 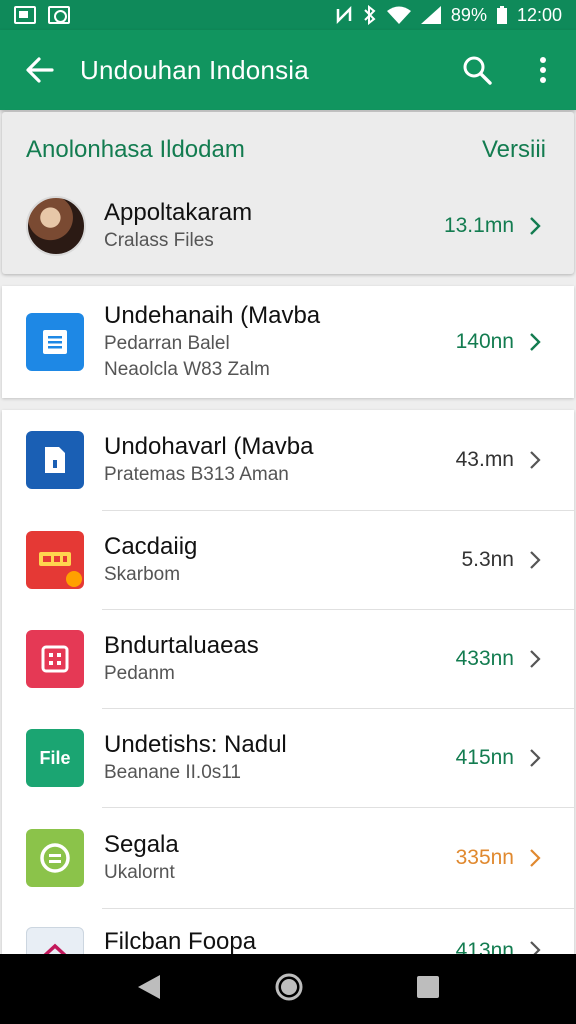 What do you see at coordinates (55, 659) in the screenshot?
I see `grid-app-icon` at bounding box center [55, 659].